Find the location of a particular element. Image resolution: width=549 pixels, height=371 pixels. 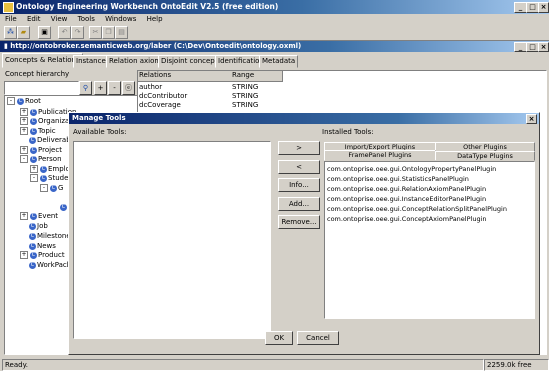

relation-cell: author is located at coordinates (150, 87).